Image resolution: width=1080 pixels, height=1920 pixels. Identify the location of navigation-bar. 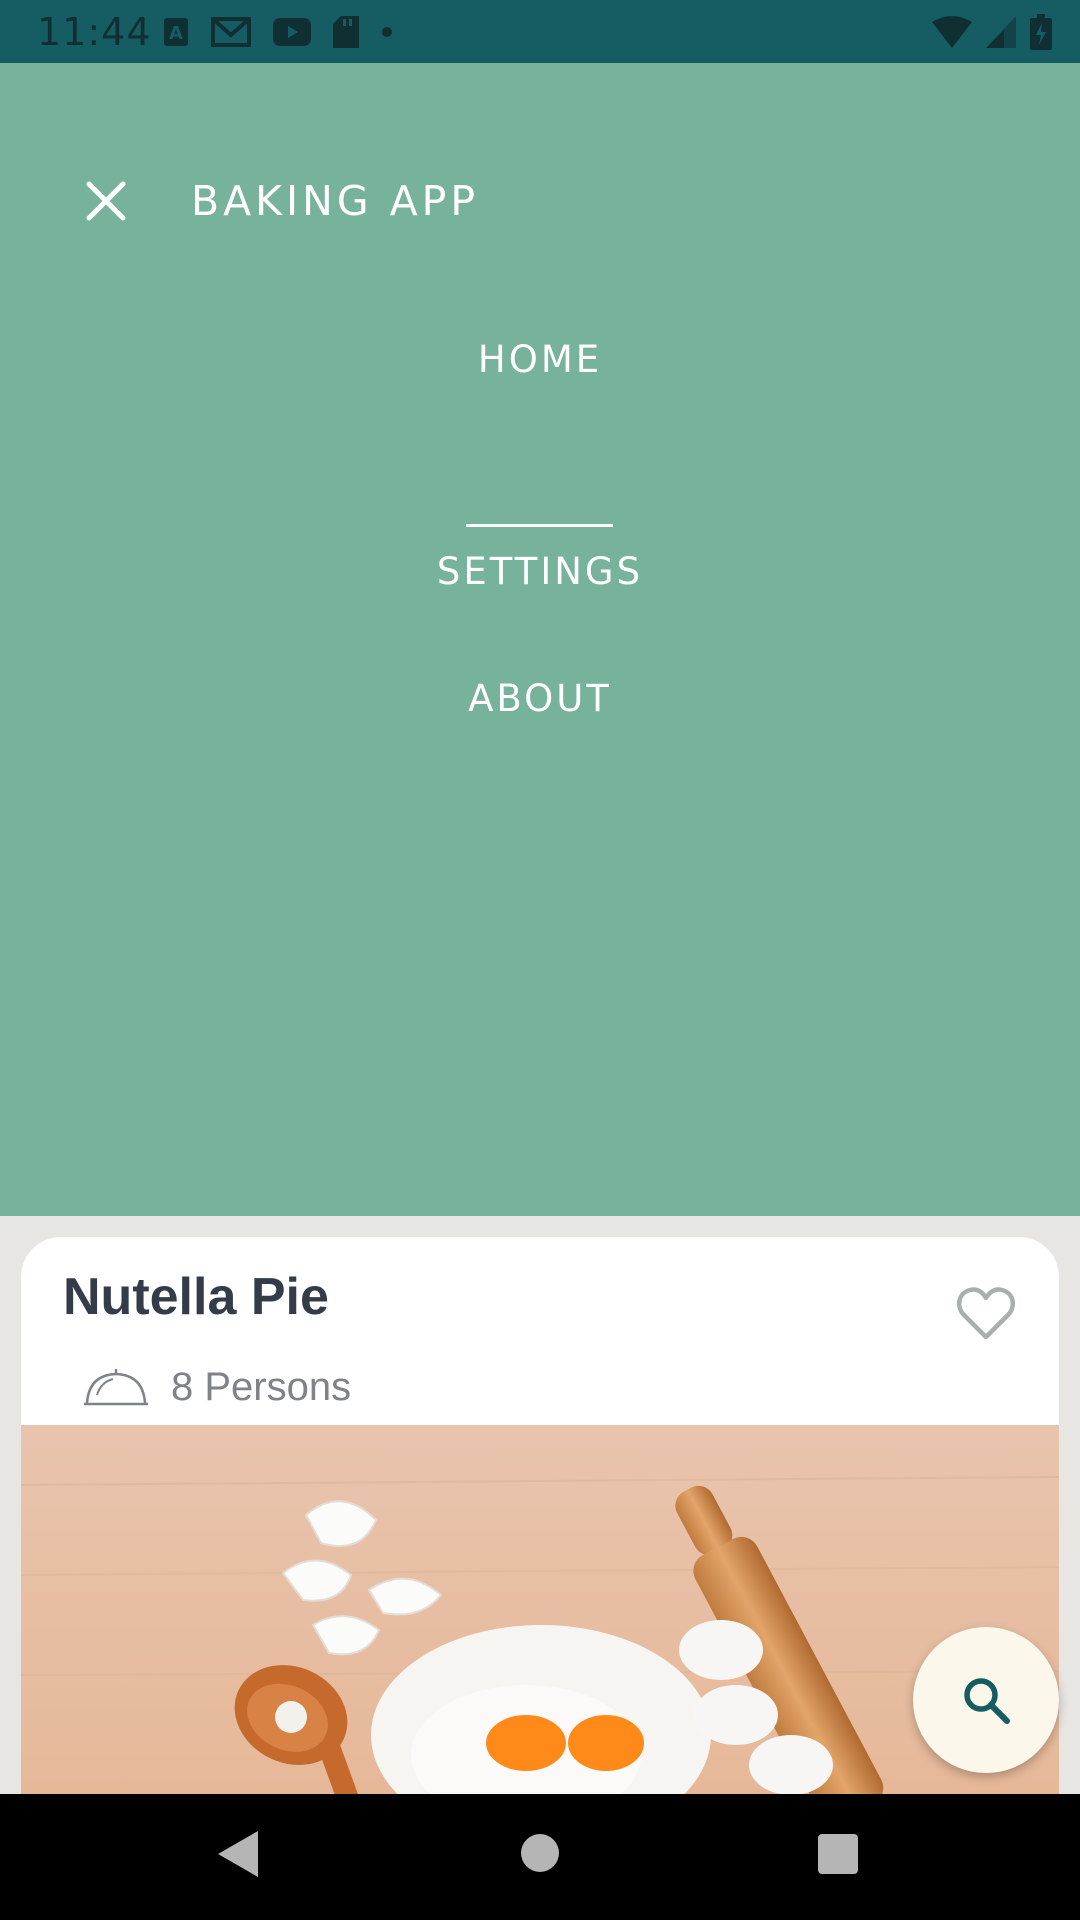
(540, 1857).